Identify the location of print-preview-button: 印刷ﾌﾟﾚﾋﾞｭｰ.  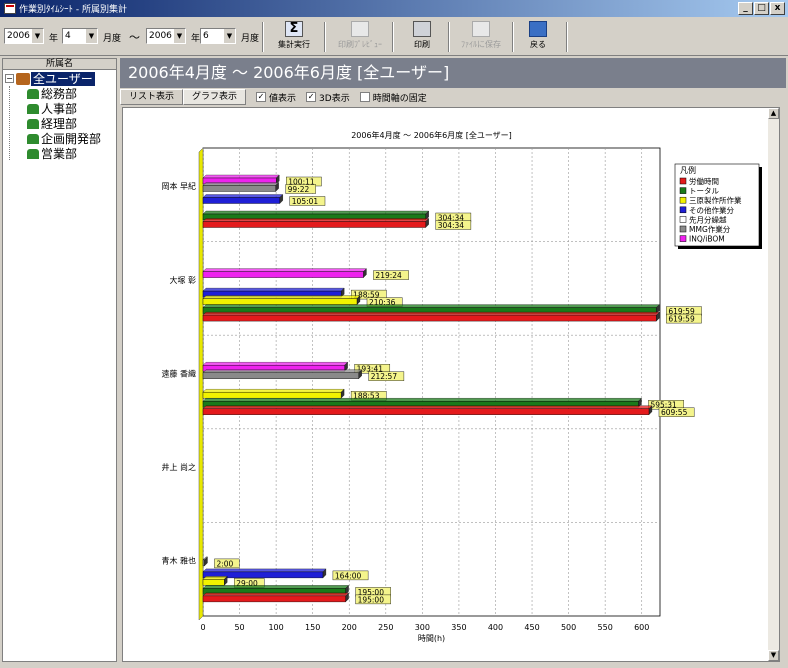
(360, 37).